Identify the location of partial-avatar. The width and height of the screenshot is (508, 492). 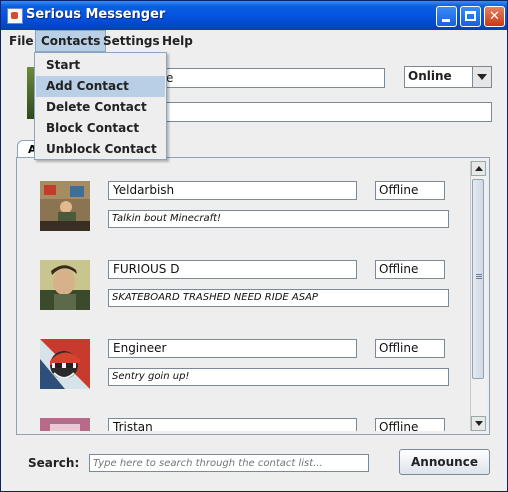
(65, 424).